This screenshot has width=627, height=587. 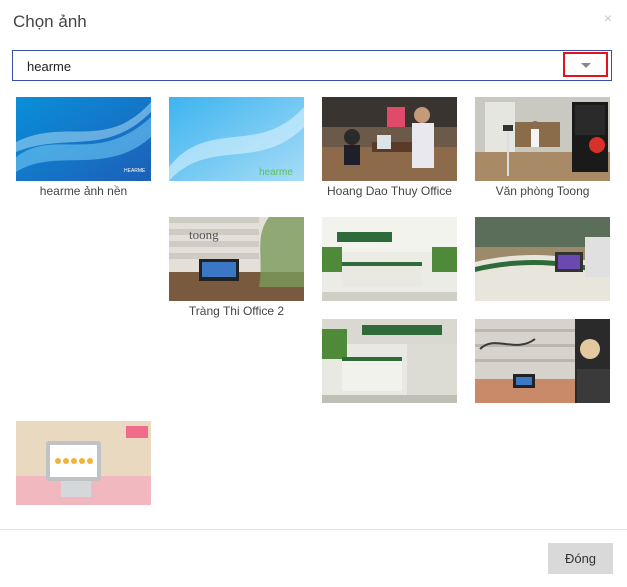 I want to click on footer-divider, so click(x=313, y=529).